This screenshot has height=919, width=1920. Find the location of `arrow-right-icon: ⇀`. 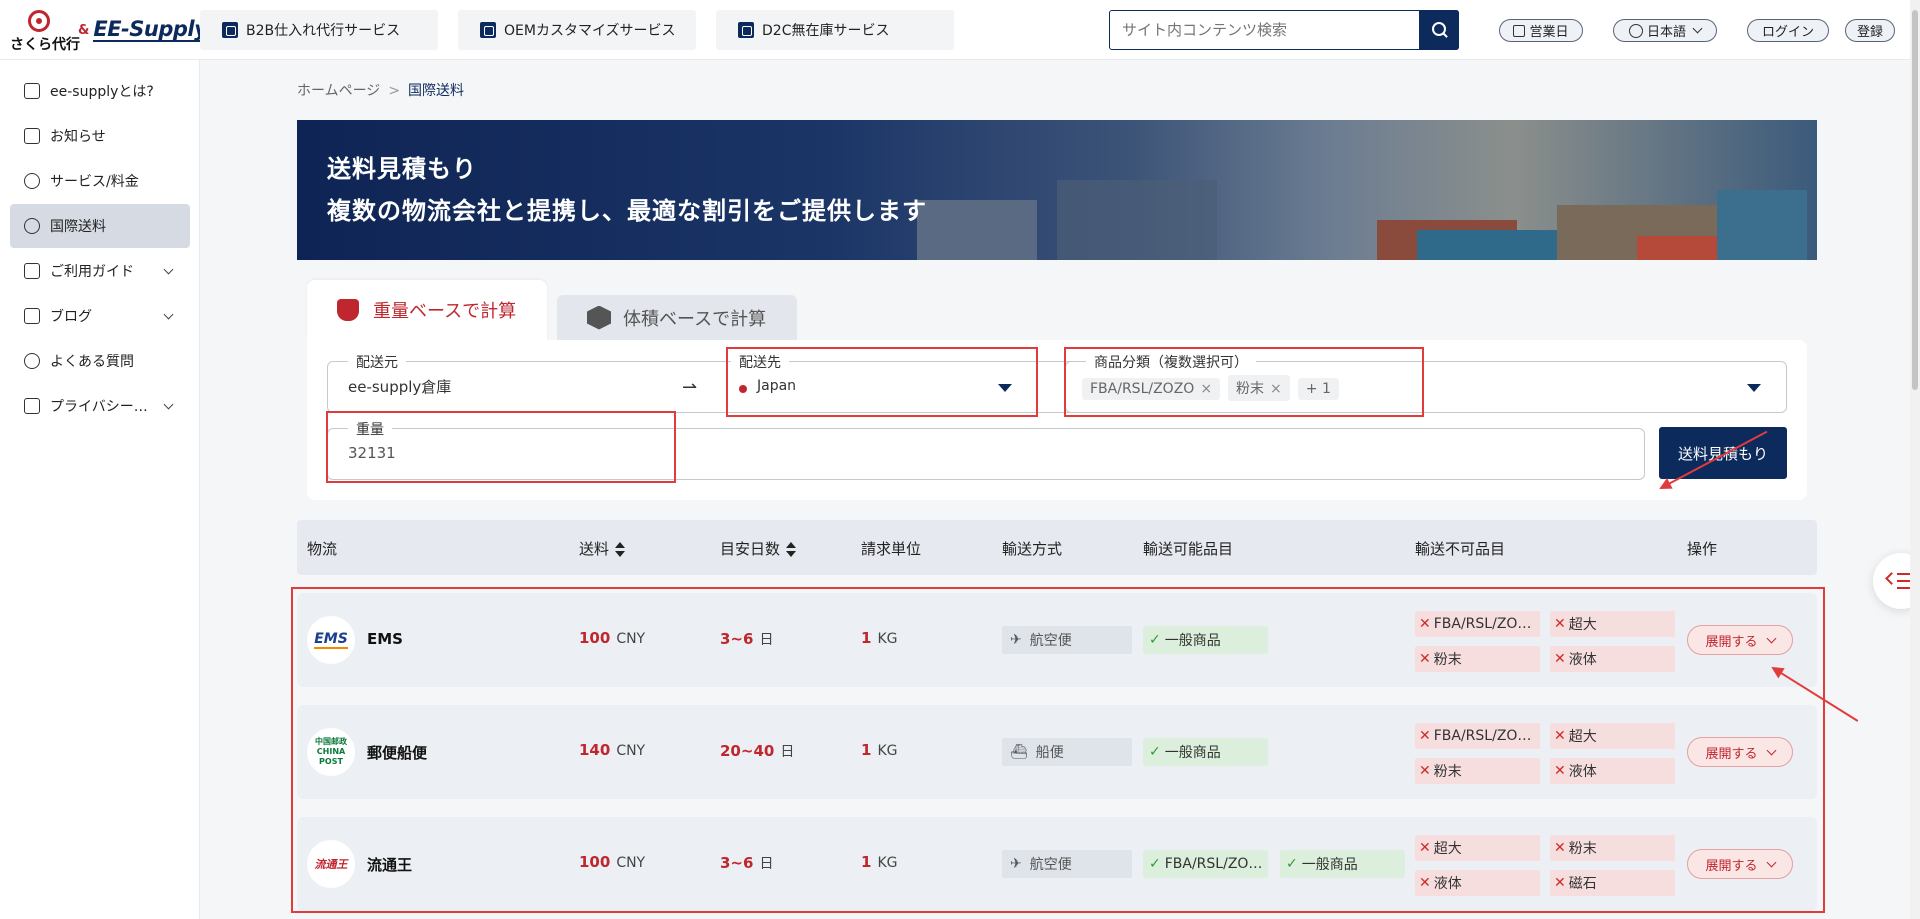

arrow-right-icon: ⇀ is located at coordinates (690, 387).